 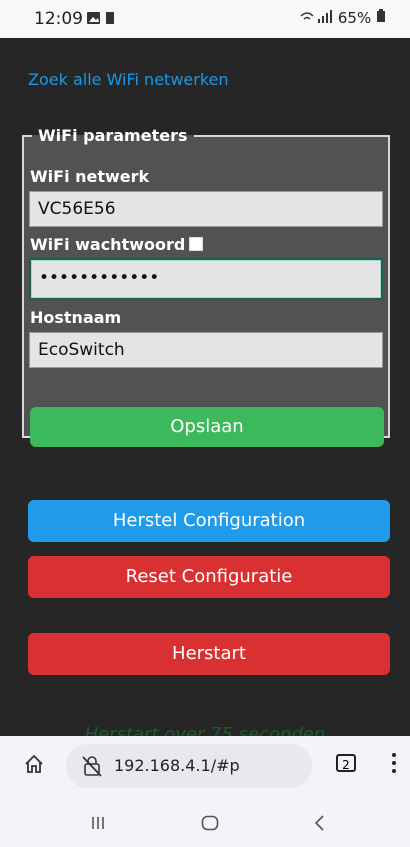 I want to click on show-password-checkbox, so click(x=196, y=244).